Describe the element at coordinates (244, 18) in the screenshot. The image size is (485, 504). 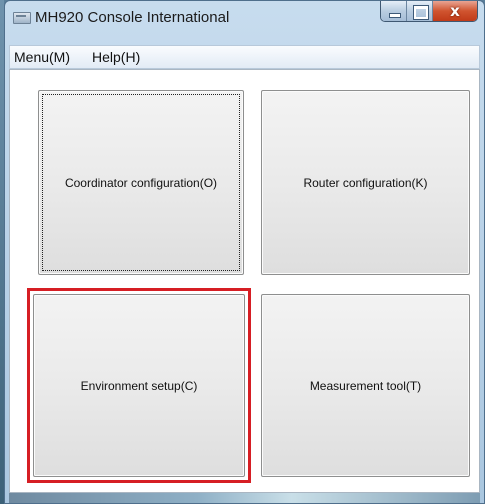
I see `title-bar: MH920 Console International x` at that location.